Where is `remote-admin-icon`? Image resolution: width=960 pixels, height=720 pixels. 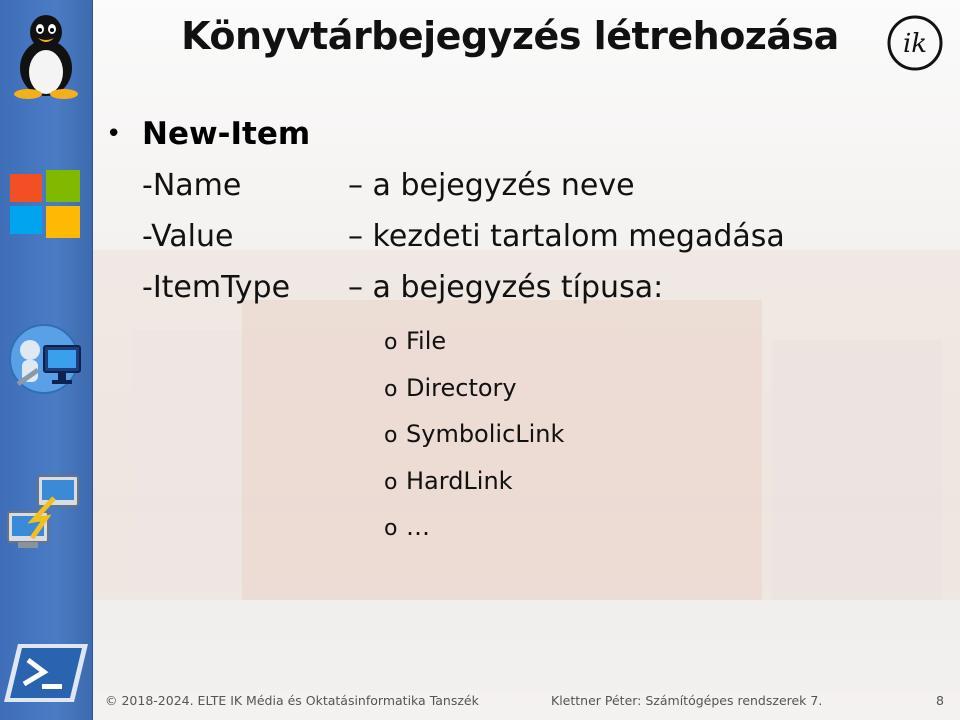 remote-admin-icon is located at coordinates (45, 359).